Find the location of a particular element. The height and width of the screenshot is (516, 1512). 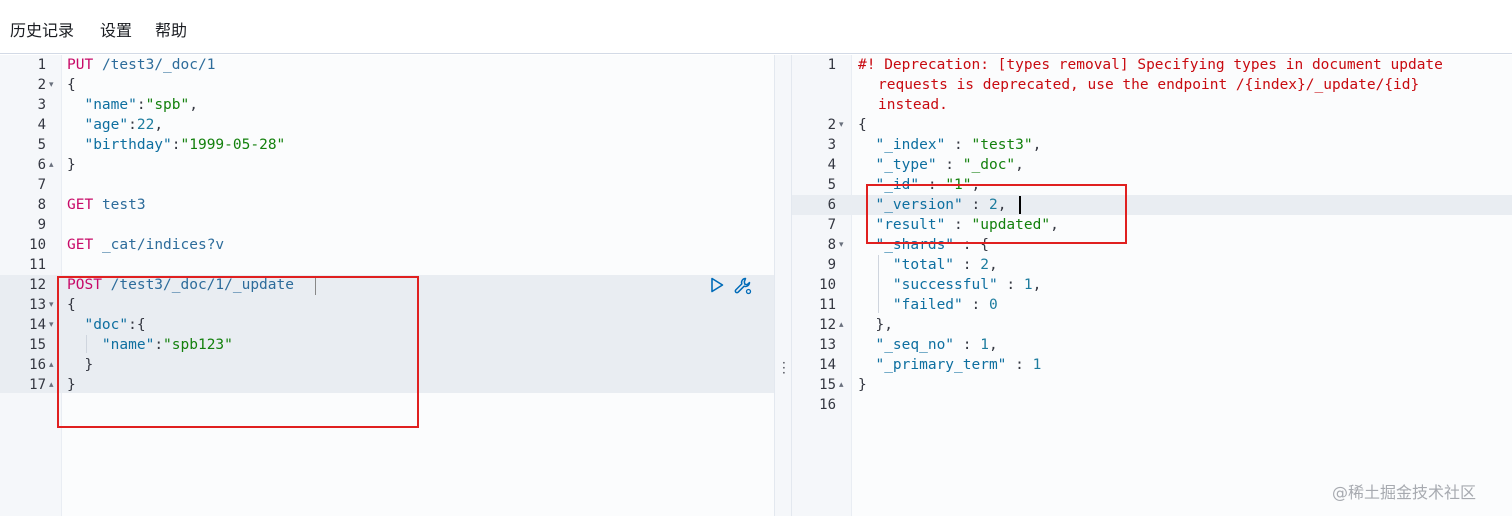

res-line-13: "_seq_no" : 1, is located at coordinates (936, 345).